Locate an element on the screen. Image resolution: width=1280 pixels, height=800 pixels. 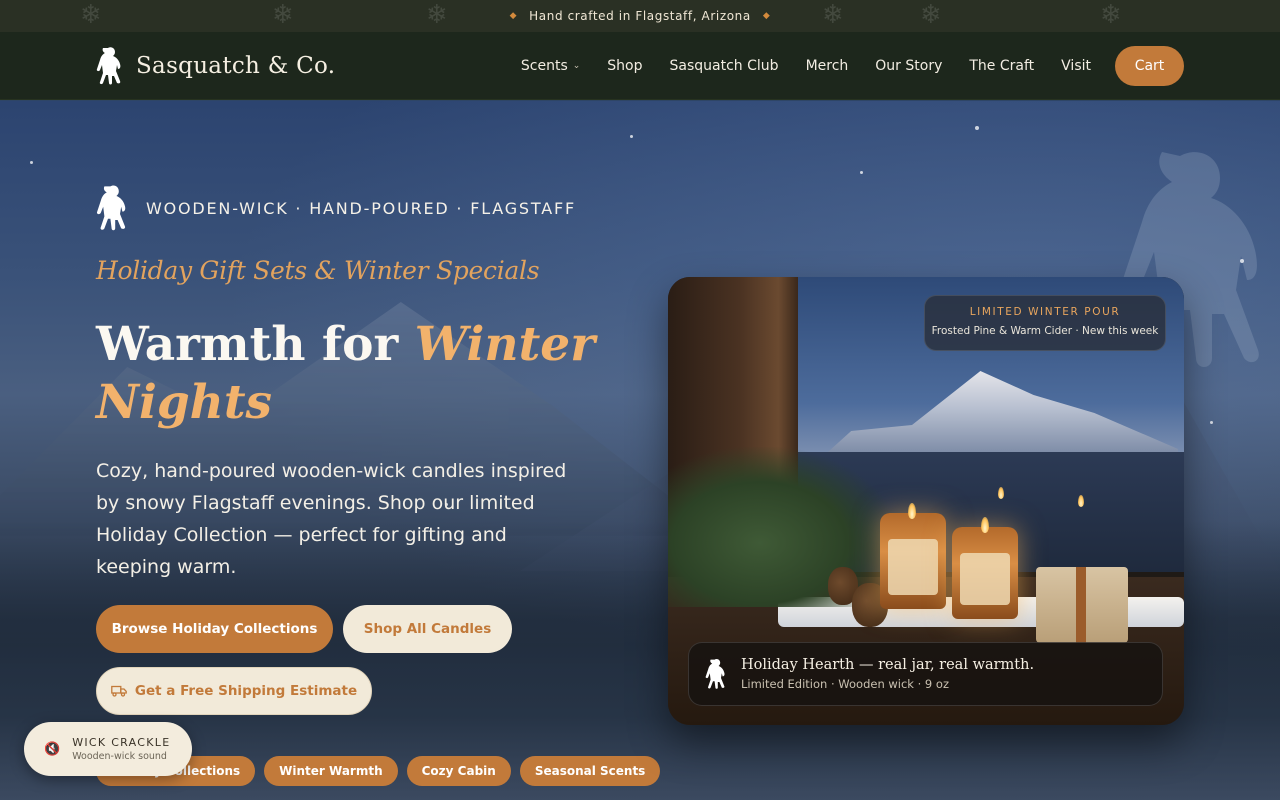
sound-toggle-title: WICK CRACKLE is located at coordinates (121, 742).